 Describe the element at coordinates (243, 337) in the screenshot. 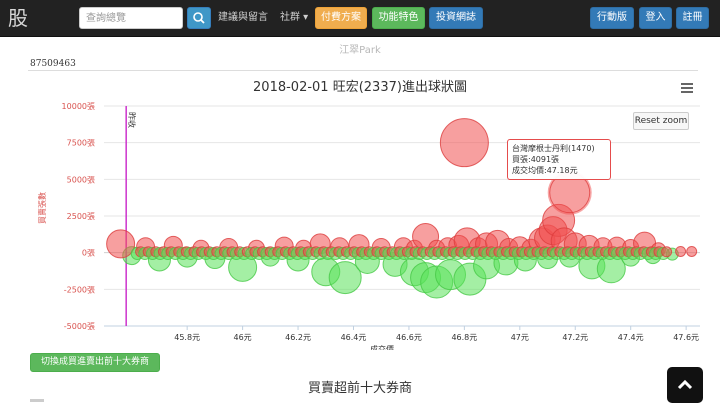

I see `x-tick-label: 46元` at that location.